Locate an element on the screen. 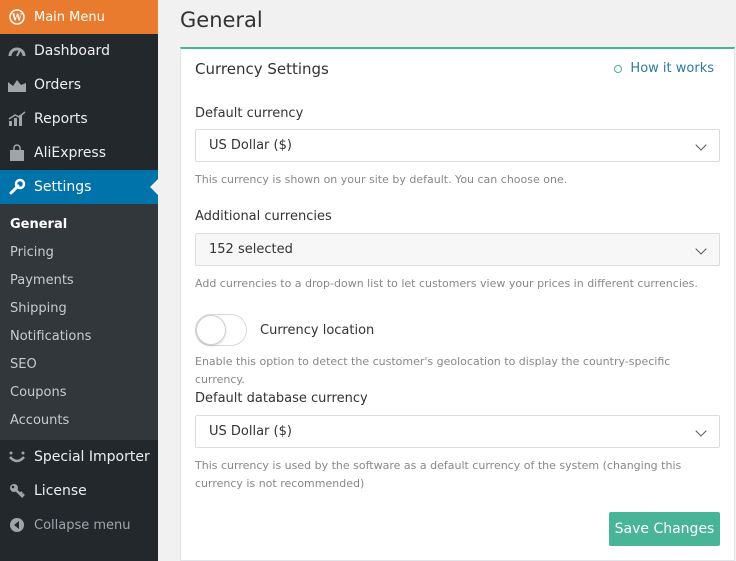 This screenshot has height=561, width=736. collapse-arrow-icon is located at coordinates (17, 525).